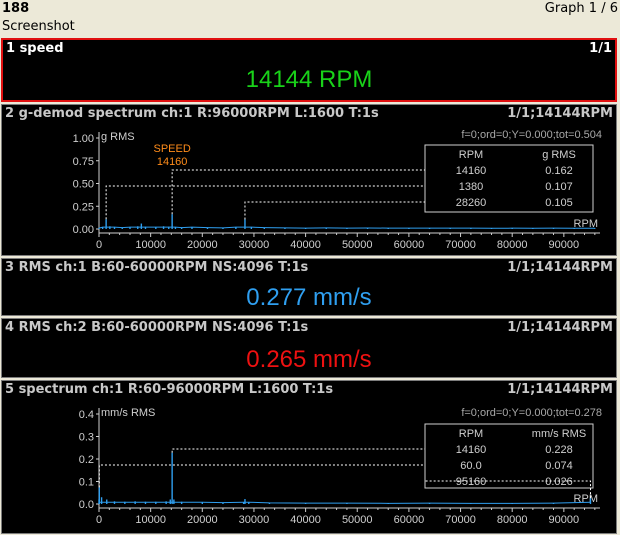 This screenshot has height=535, width=620. I want to click on y-tick-label: 0.75, so click(83, 162).